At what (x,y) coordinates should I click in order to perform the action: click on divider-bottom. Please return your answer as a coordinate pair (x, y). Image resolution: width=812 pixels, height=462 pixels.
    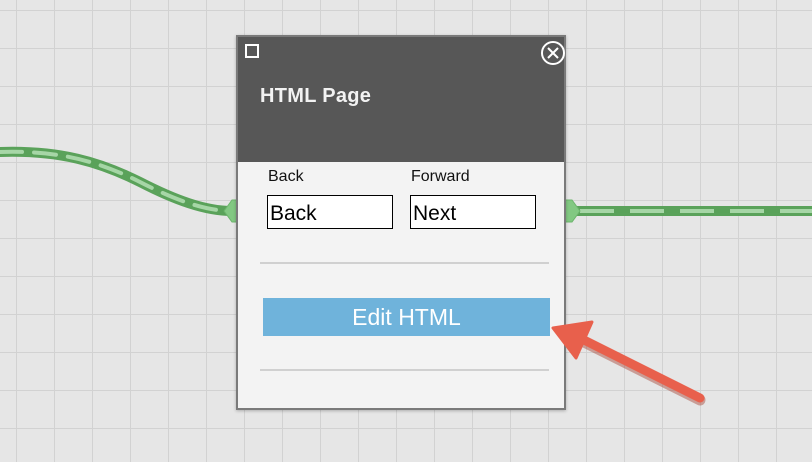
    Looking at the image, I should click on (404, 370).